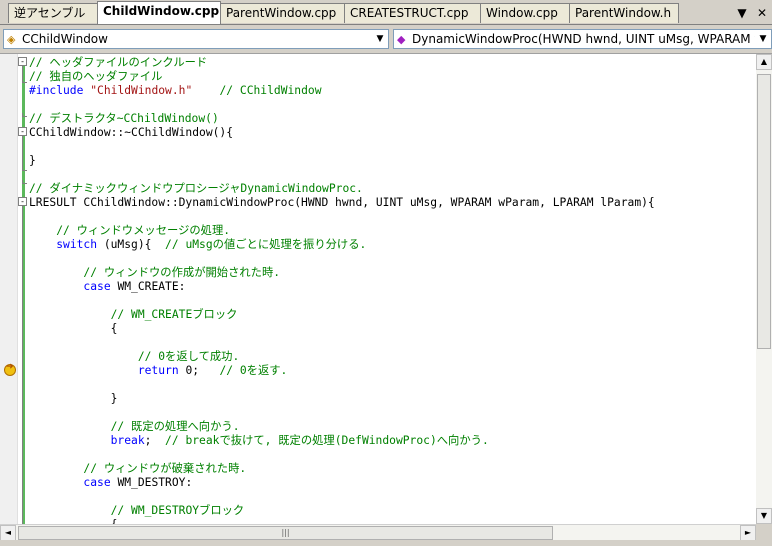 This screenshot has height=546, width=772. Describe the element at coordinates (159, 12) in the screenshot. I see `tab-1: ChildWindow.cpp` at that location.